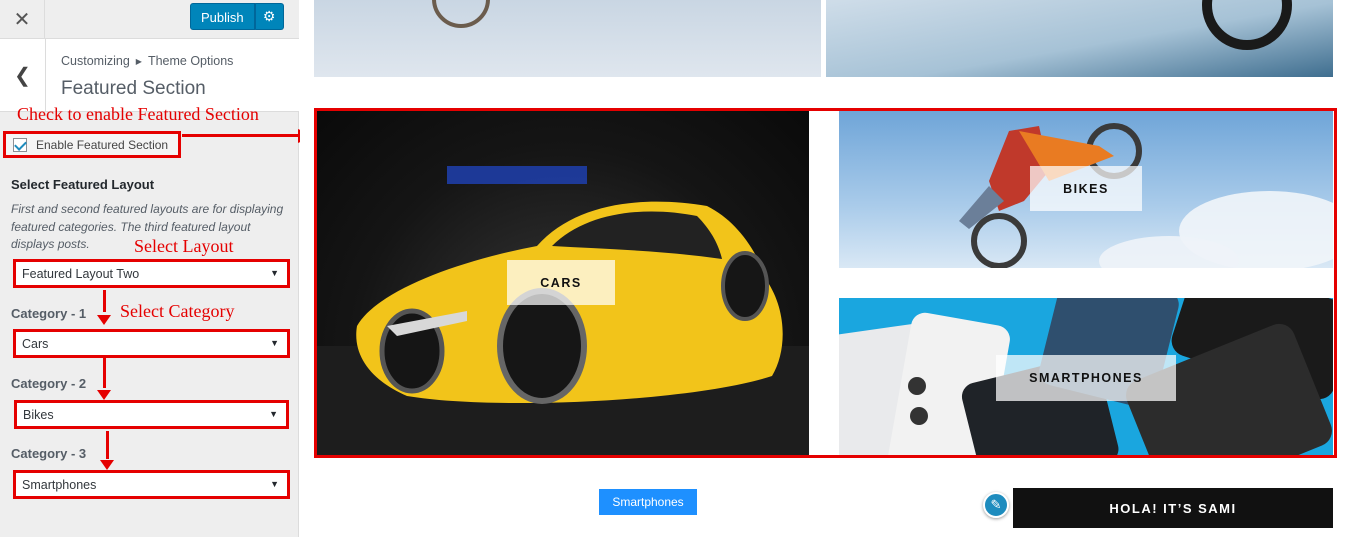  I want to click on annotation-select-category: Select Category, so click(177, 311).